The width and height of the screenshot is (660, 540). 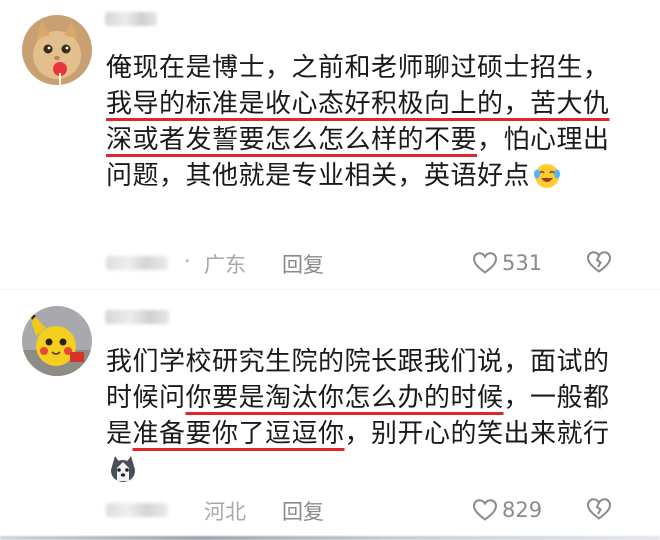 I want to click on highlighted-text: 准备要你了逗逗你, so click(x=238, y=434).